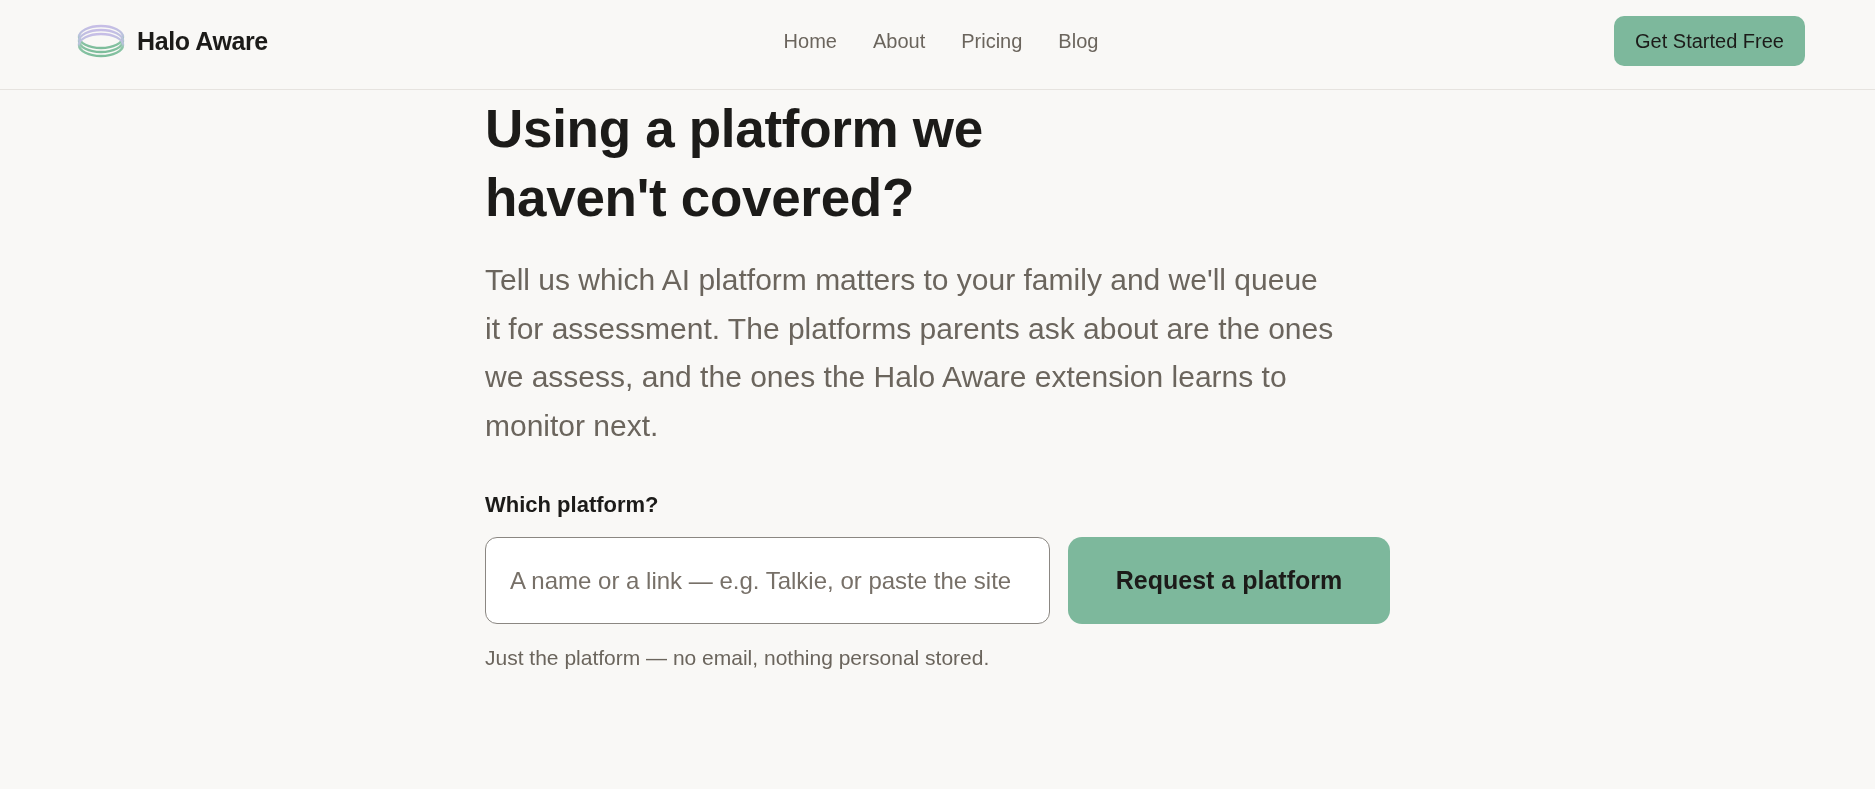 Image resolution: width=1875 pixels, height=789 pixels. What do you see at coordinates (810, 41) in the screenshot?
I see `nav-link: Home` at bounding box center [810, 41].